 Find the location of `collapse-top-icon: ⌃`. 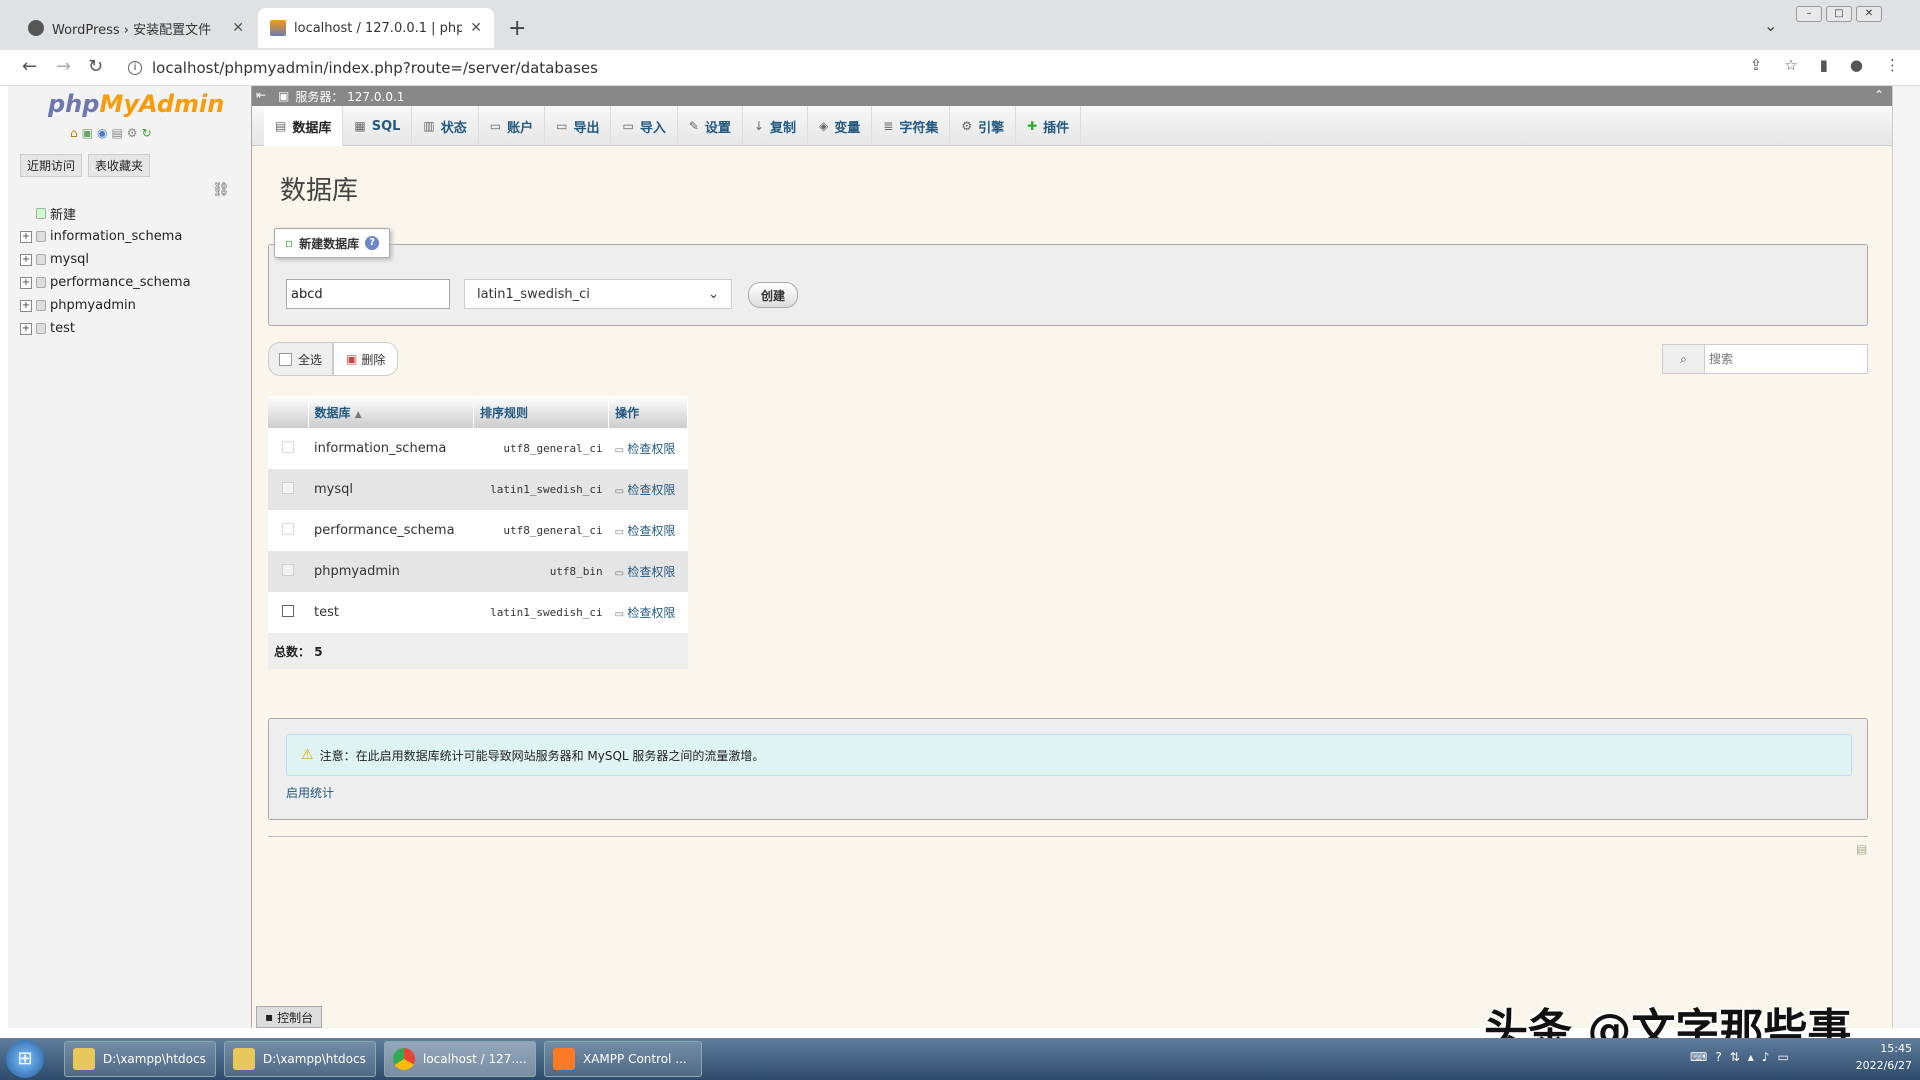

collapse-top-icon: ⌃ is located at coordinates (1879, 95).